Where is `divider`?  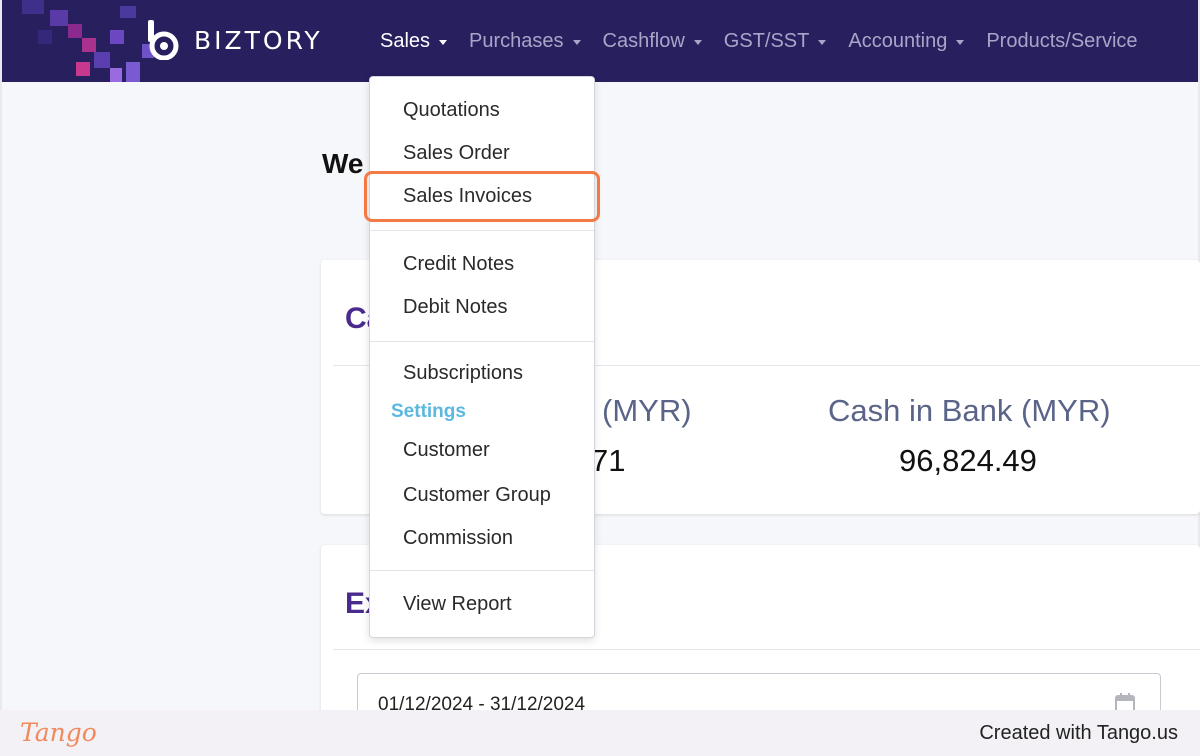 divider is located at coordinates (766, 649).